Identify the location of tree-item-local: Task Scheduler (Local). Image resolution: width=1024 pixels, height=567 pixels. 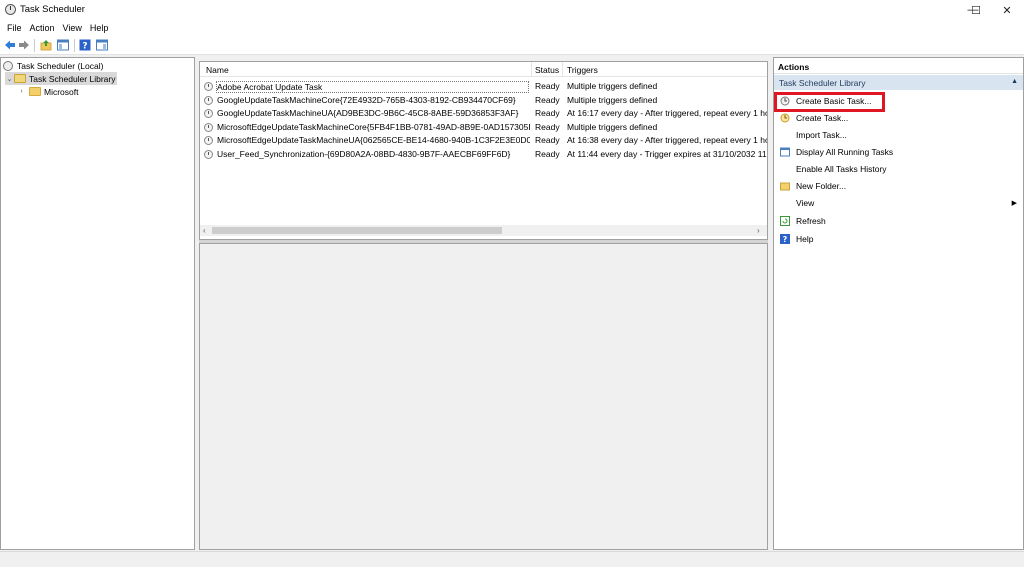
(53, 65).